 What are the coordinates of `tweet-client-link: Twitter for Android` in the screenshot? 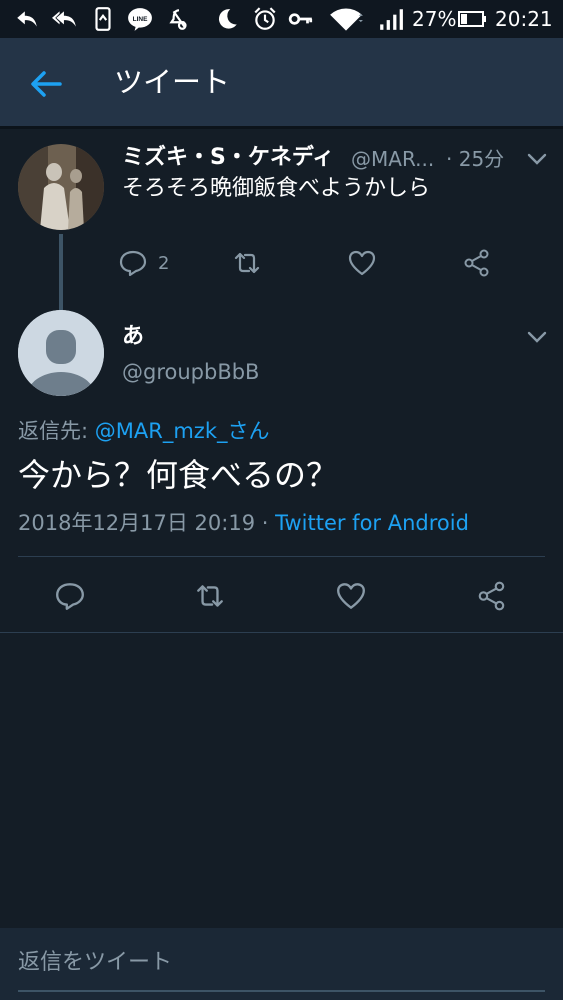 It's located at (372, 523).